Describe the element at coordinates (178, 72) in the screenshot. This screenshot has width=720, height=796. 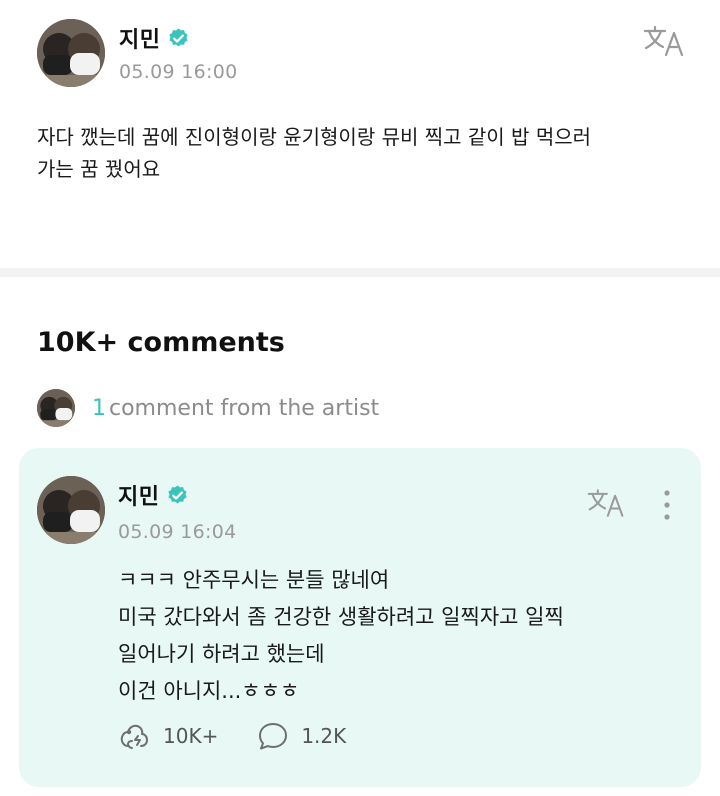
I see `post-timestamp: 05.09 16:00` at that location.